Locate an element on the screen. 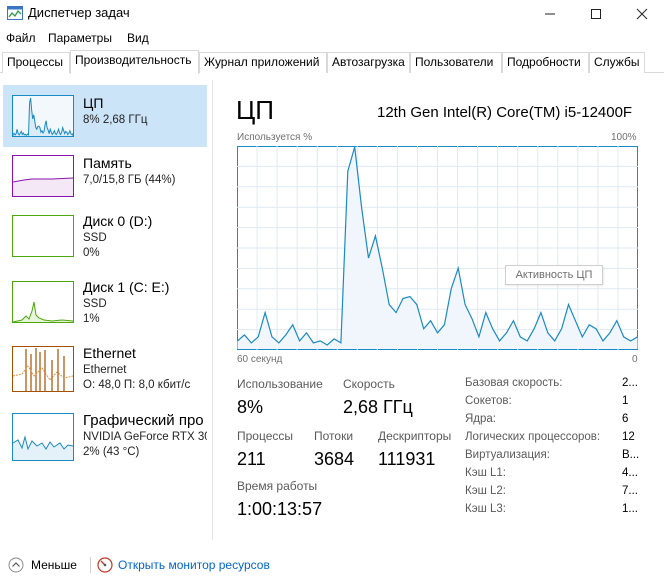  tab-users: Пользователи is located at coordinates (456, 62).